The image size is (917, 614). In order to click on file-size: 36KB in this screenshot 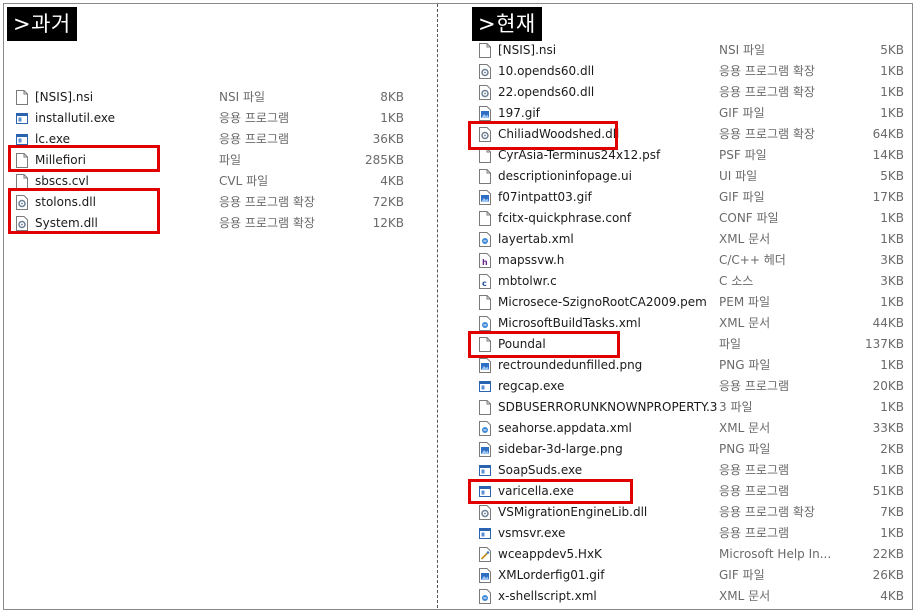, I will do `click(388, 139)`.